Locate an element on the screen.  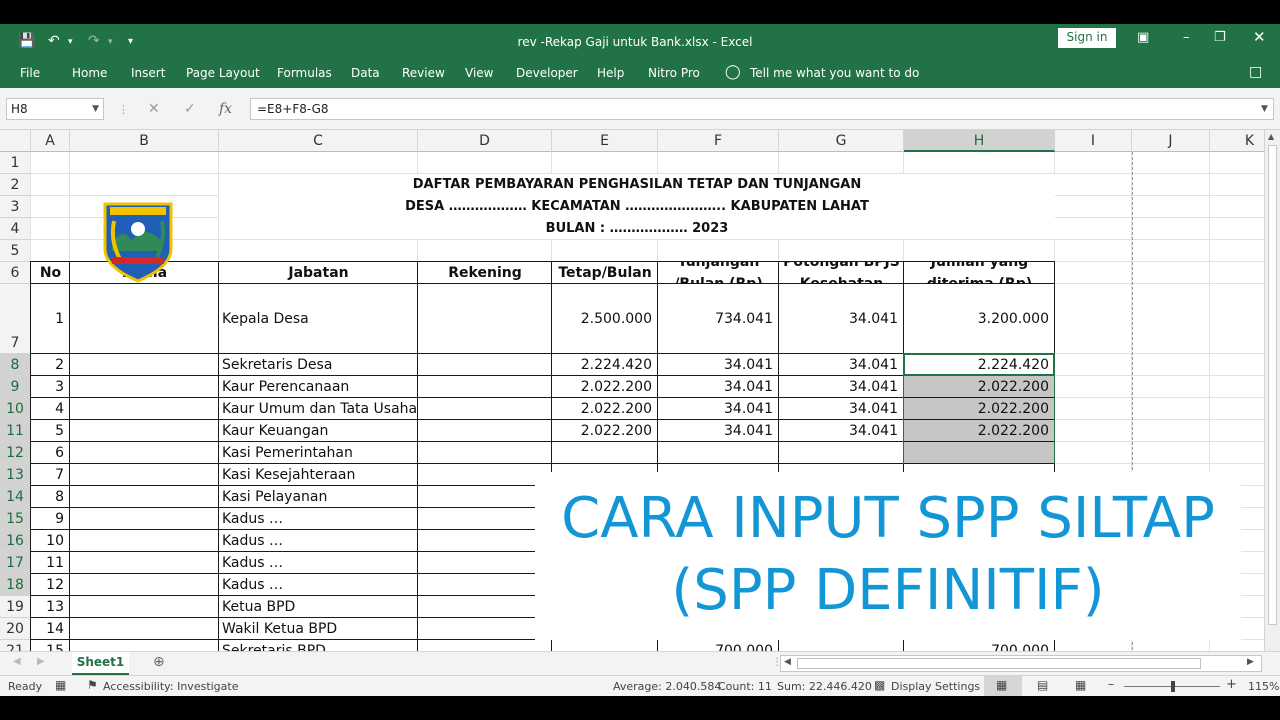
column-header-h: H is located at coordinates (979, 141).